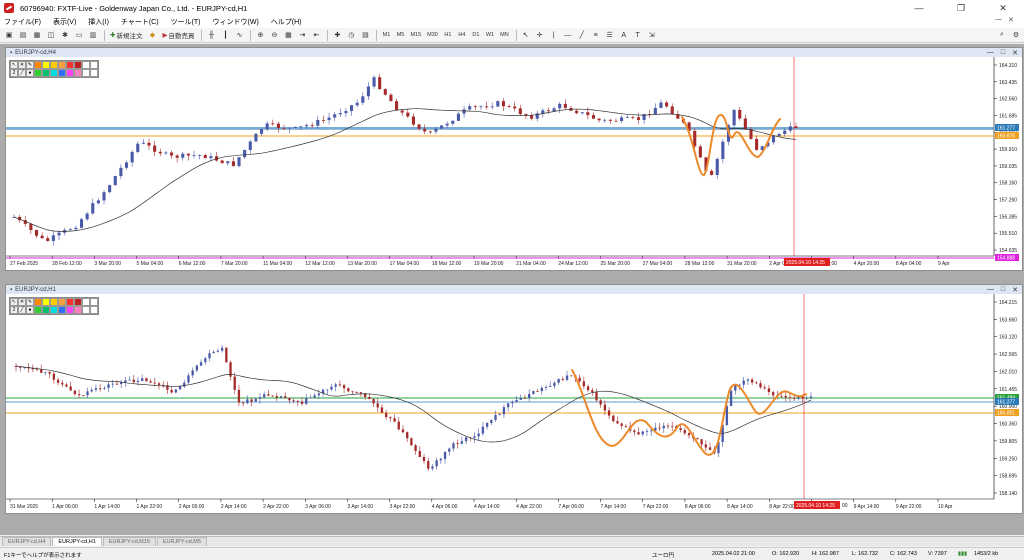 Image resolution: width=1024 pixels, height=560 pixels. What do you see at coordinates (610, 35) in the screenshot?
I see `fibonacci-icon: ☰` at bounding box center [610, 35].